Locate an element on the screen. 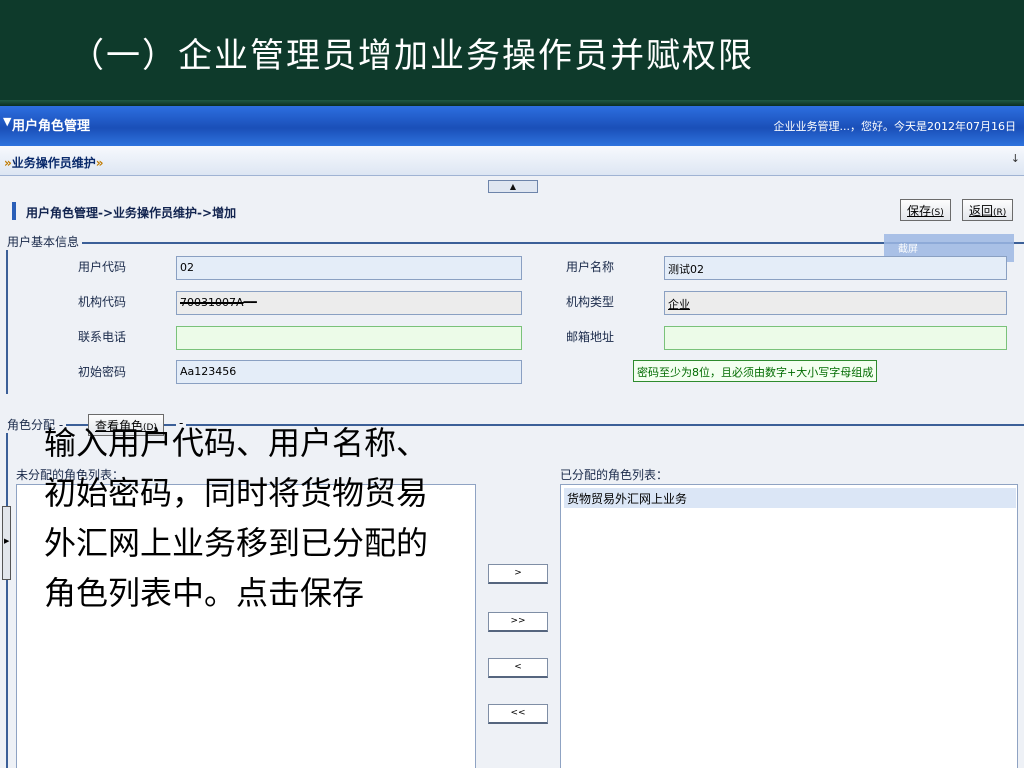  email-label: 邮箱地址 is located at coordinates (590, 337).